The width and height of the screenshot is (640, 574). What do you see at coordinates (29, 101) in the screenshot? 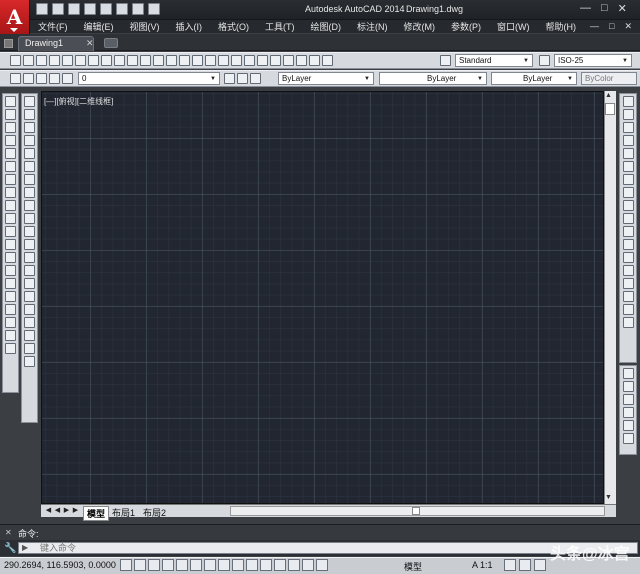
I see `linear-dimension-icon` at bounding box center [29, 101].